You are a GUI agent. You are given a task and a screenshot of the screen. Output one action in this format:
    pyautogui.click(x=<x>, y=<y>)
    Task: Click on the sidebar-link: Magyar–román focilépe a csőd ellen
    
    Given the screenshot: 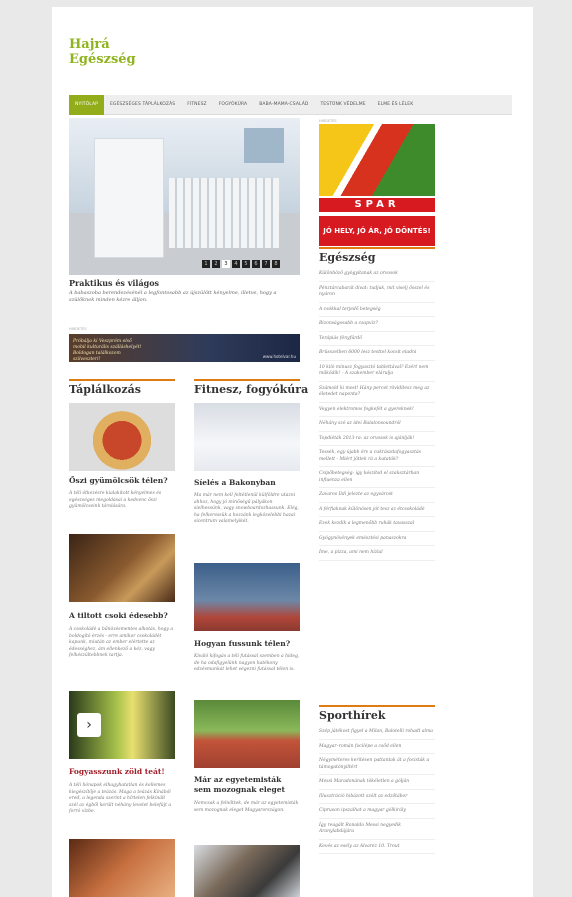 What is the action you would take?
    pyautogui.click(x=377, y=747)
    